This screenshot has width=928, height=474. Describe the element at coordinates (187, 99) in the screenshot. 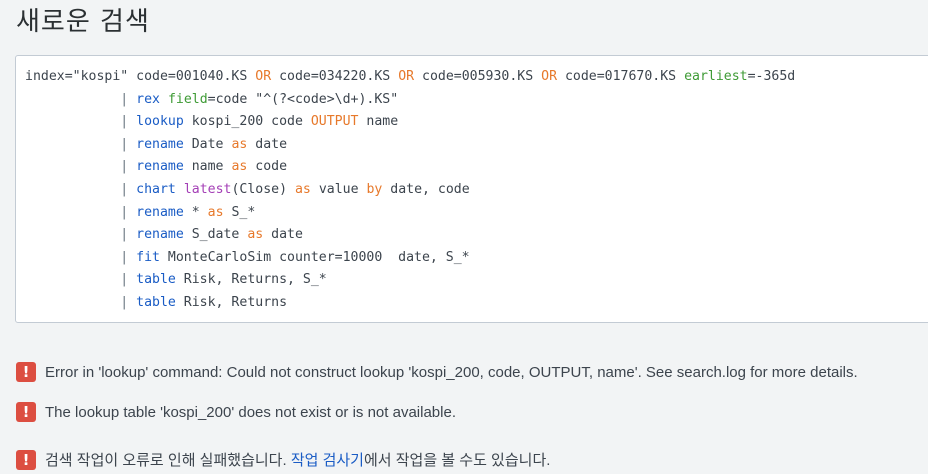

I see `query-argument: field` at that location.